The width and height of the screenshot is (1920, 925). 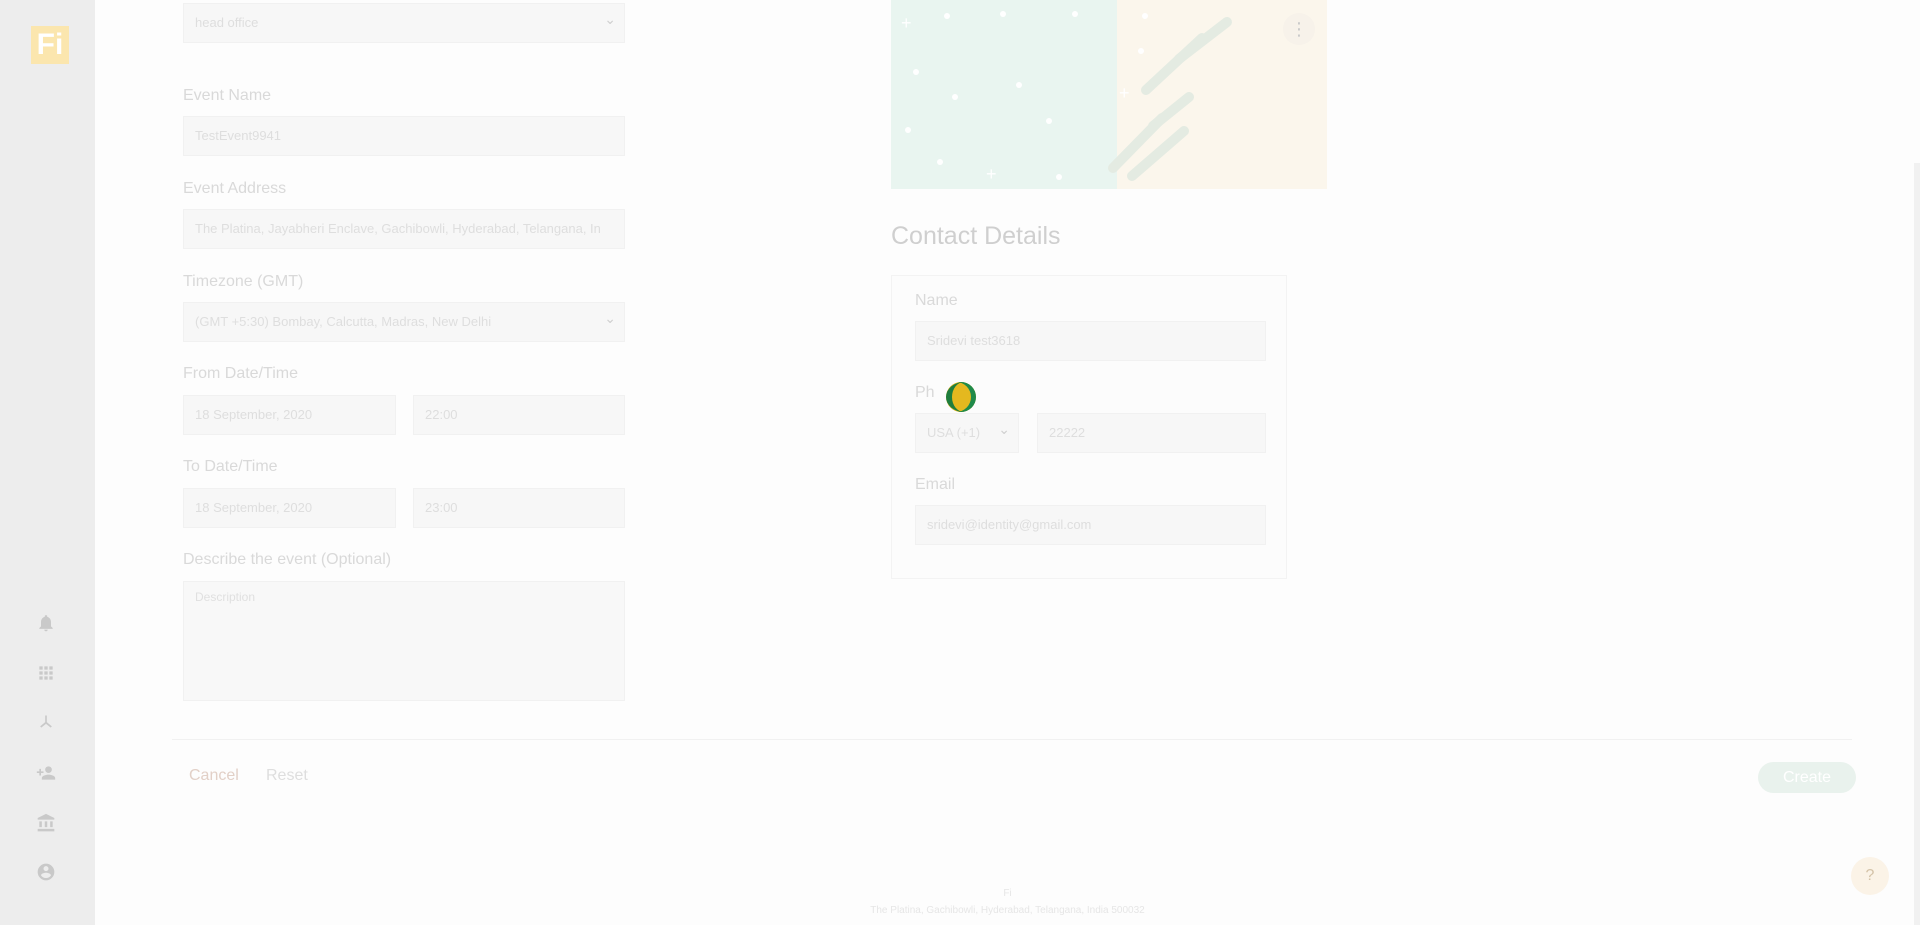 I want to click on grid-icon, so click(x=46, y=673).